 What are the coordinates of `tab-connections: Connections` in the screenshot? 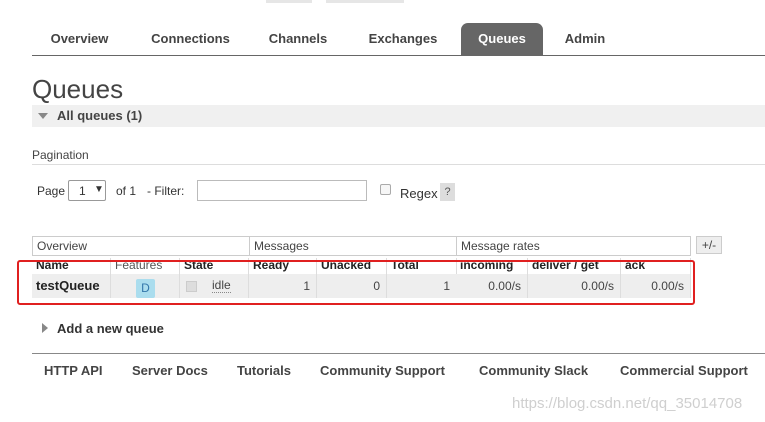 It's located at (190, 39).